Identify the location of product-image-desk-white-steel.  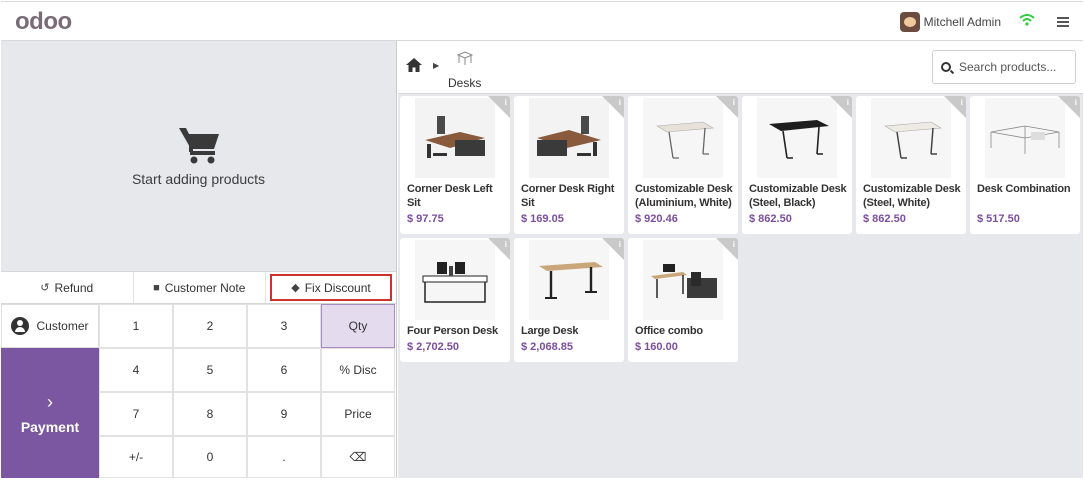
(911, 138).